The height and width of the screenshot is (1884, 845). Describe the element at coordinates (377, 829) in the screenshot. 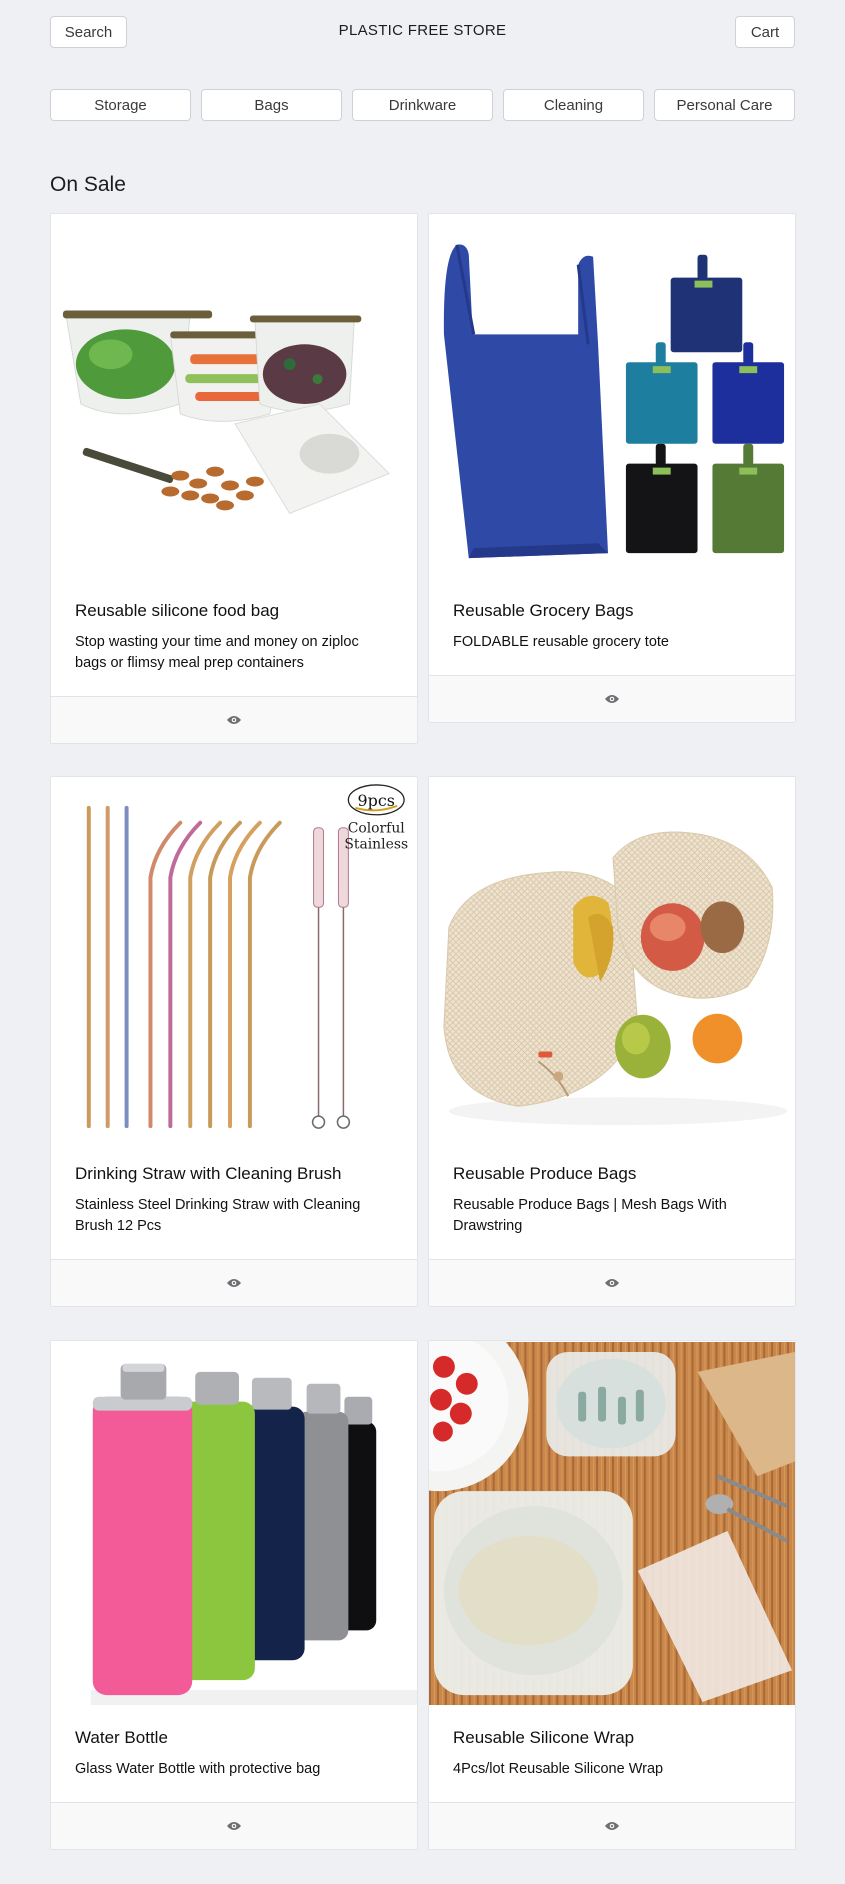

I see `straw-label-colorful: Colorful` at that location.